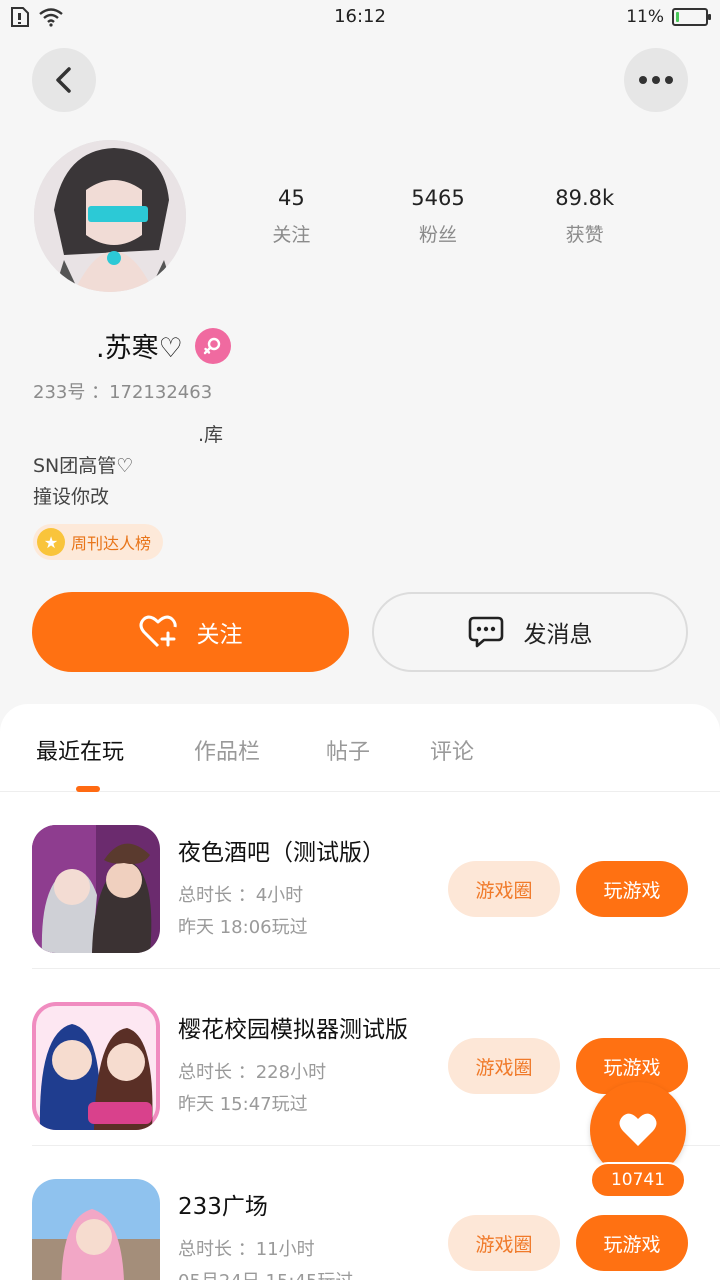 The width and height of the screenshot is (720, 1280). Describe the element at coordinates (677, 17) in the screenshot. I see `battery-level` at that location.